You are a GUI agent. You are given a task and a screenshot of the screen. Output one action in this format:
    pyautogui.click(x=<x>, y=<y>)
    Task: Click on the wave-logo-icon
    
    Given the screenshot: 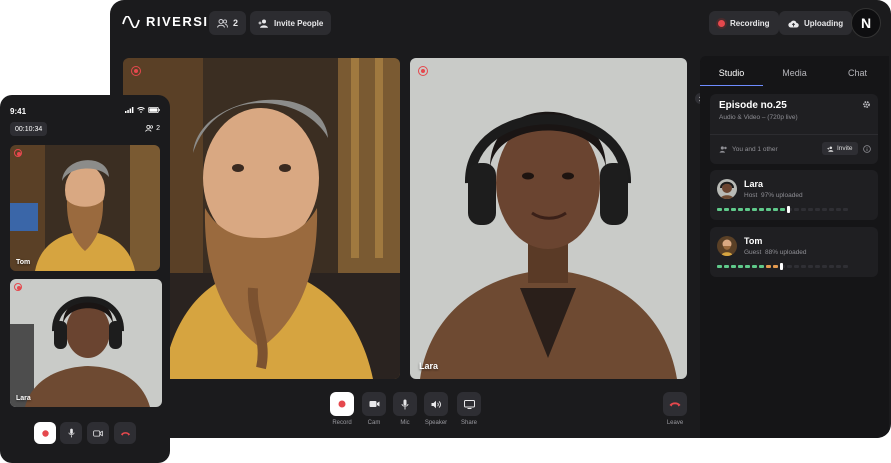 What is the action you would take?
    pyautogui.click(x=131, y=21)
    